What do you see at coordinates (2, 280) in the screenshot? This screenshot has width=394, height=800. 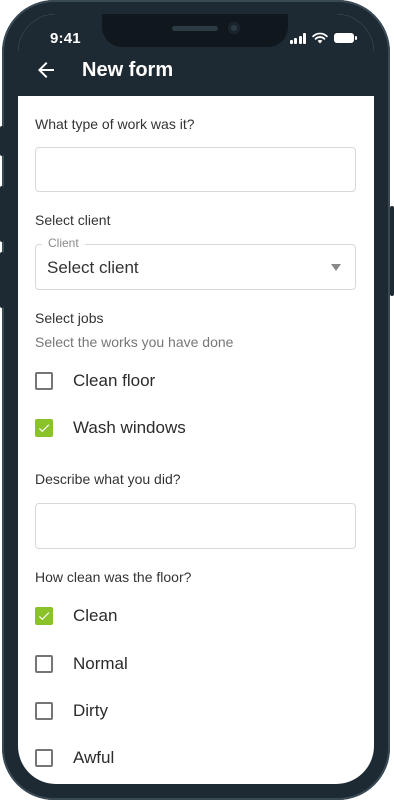 I see `volume-down-button` at bounding box center [2, 280].